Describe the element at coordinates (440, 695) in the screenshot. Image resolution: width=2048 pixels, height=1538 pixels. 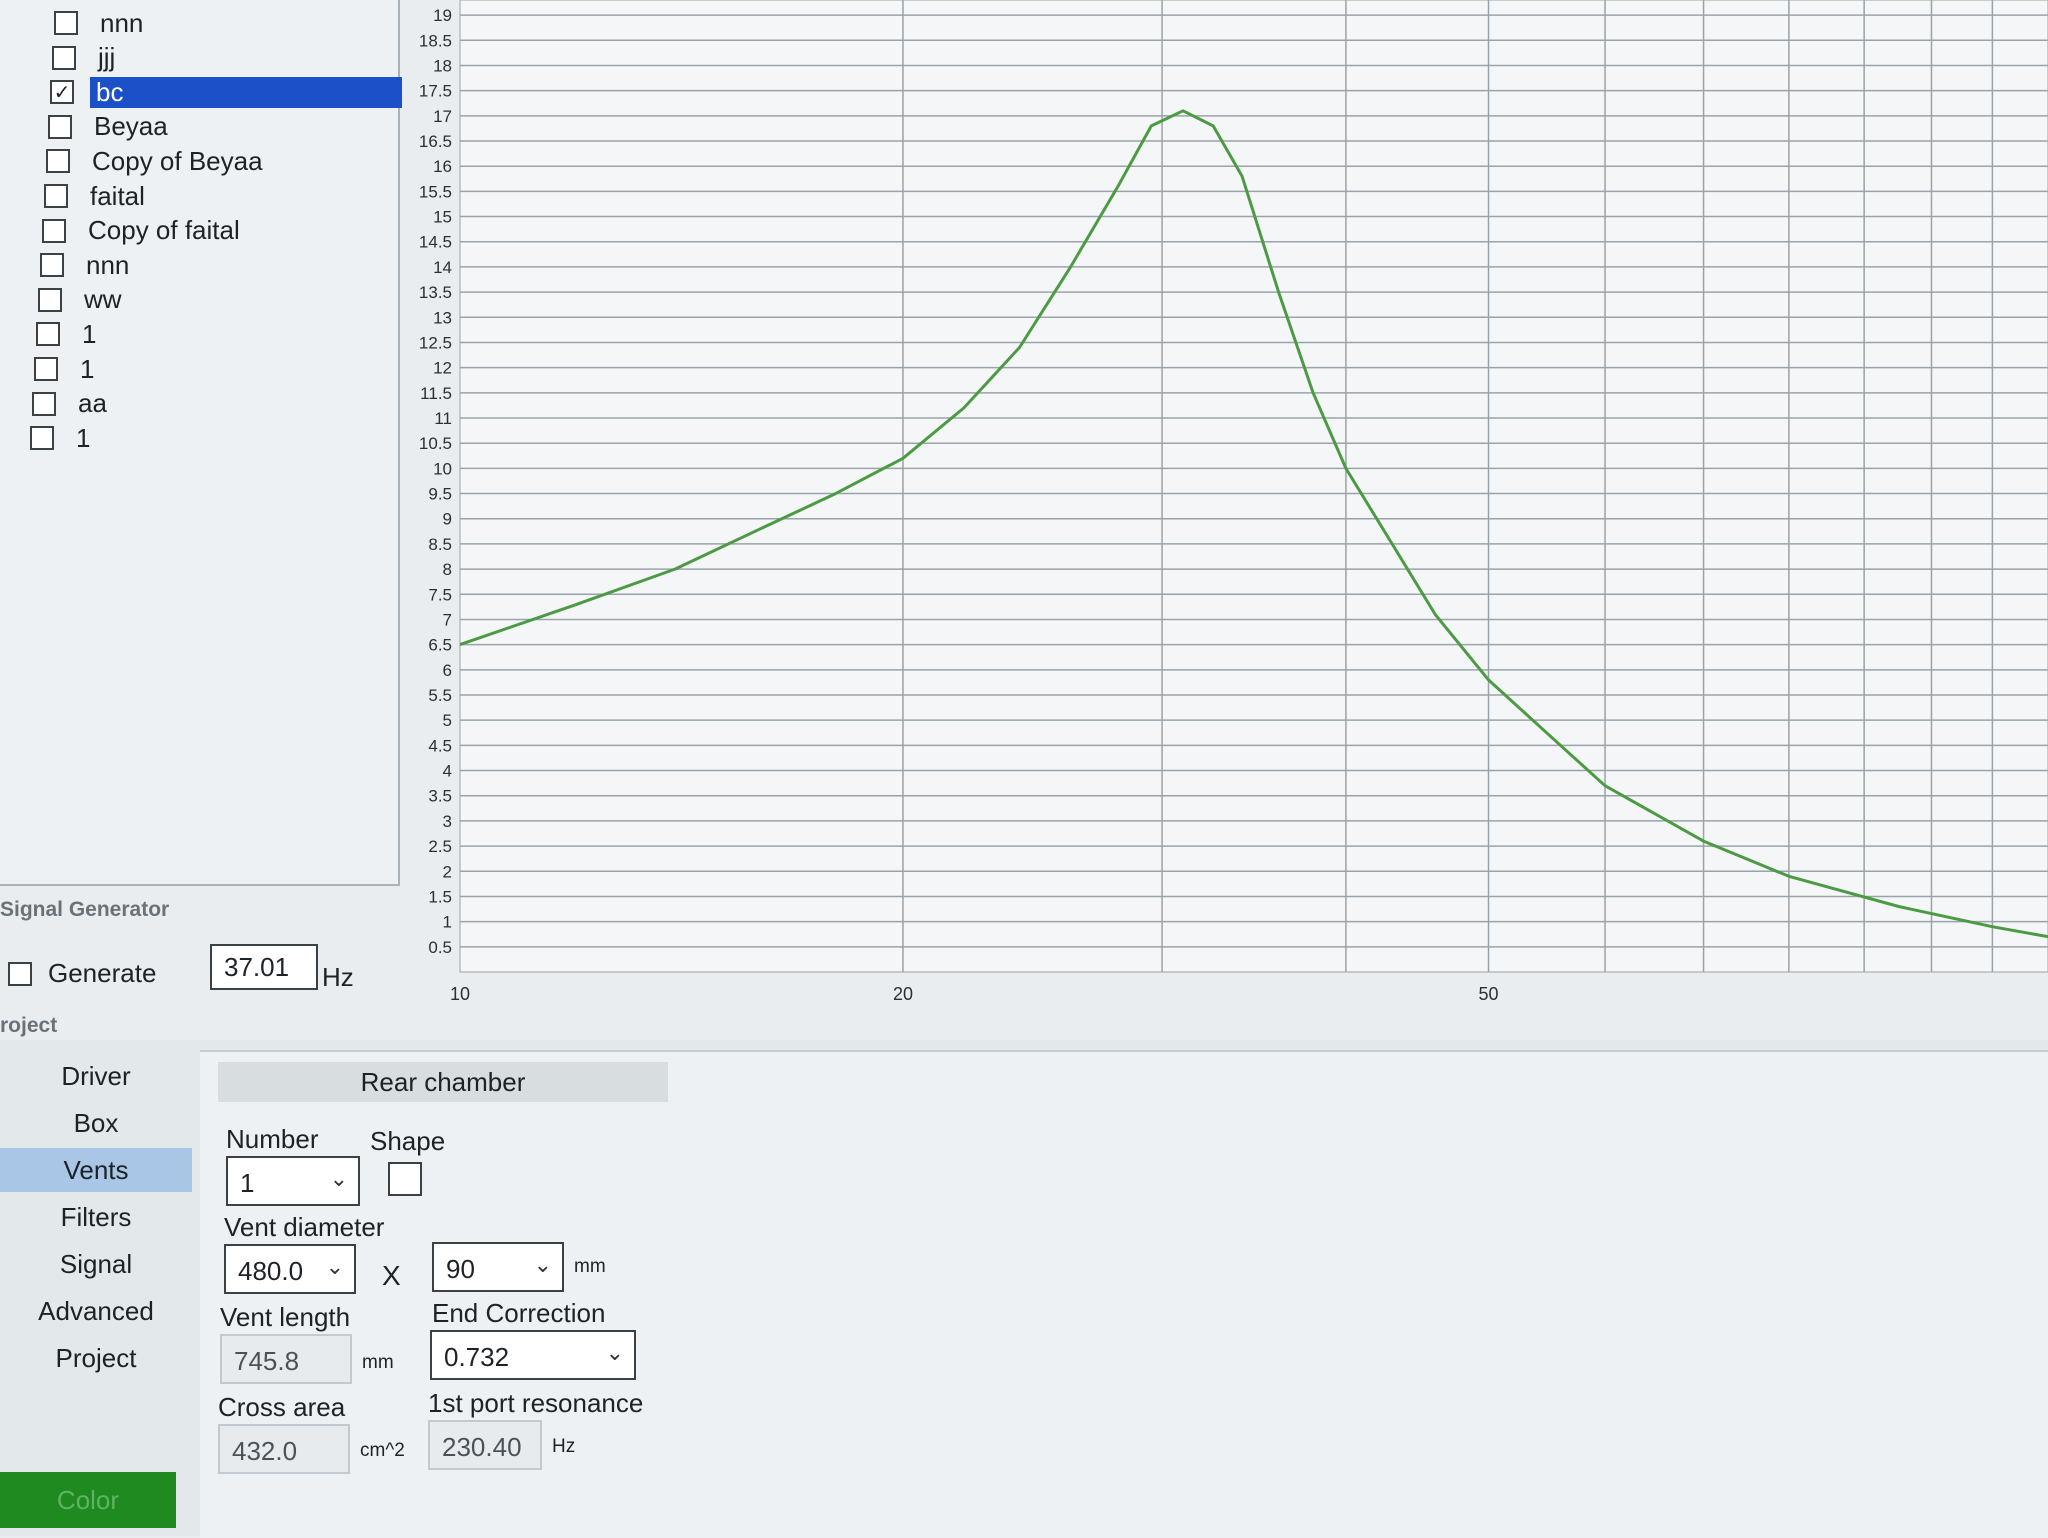
I see `y-tick-label: 5.5` at that location.